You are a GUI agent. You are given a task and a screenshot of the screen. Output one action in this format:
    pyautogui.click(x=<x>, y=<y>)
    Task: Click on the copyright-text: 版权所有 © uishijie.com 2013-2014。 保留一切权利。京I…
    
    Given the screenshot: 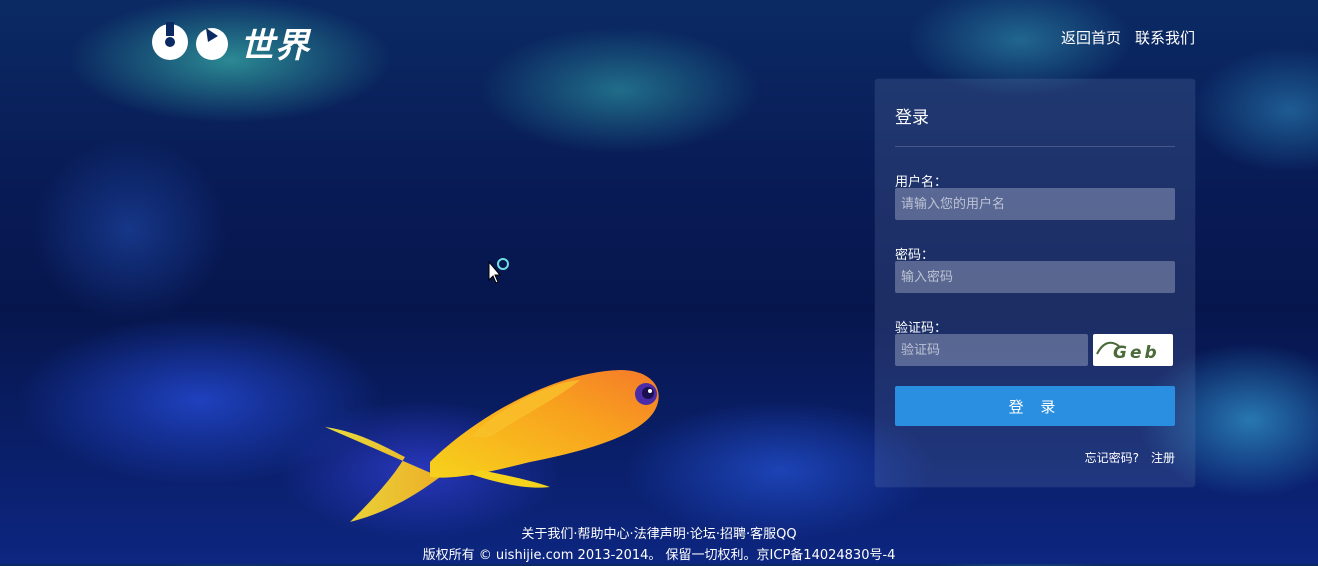 What is the action you would take?
    pyautogui.click(x=659, y=555)
    